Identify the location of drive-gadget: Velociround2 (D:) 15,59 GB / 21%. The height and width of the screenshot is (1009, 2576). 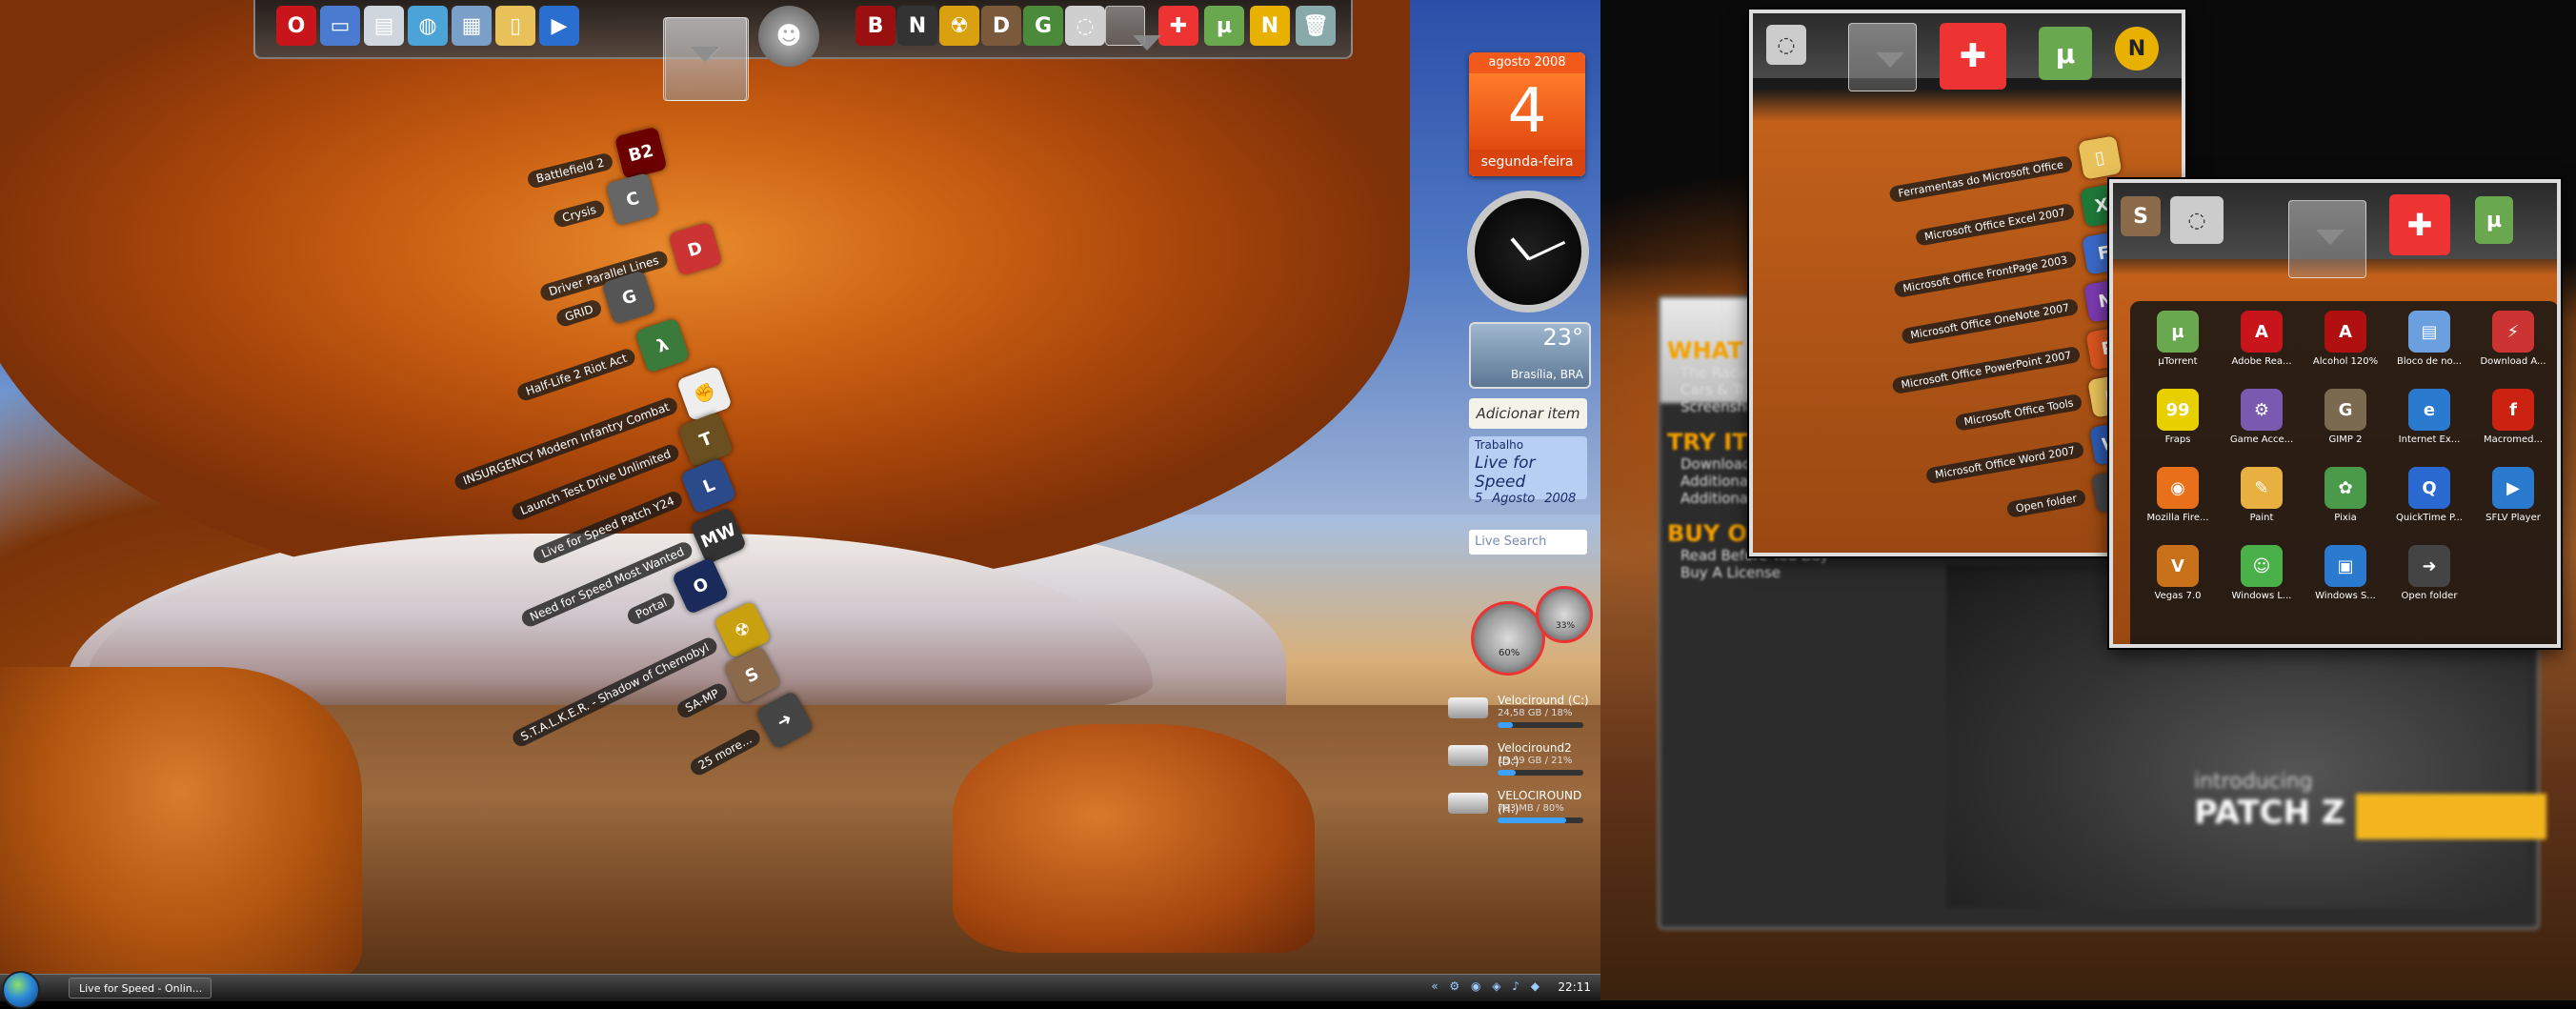
(1519, 760).